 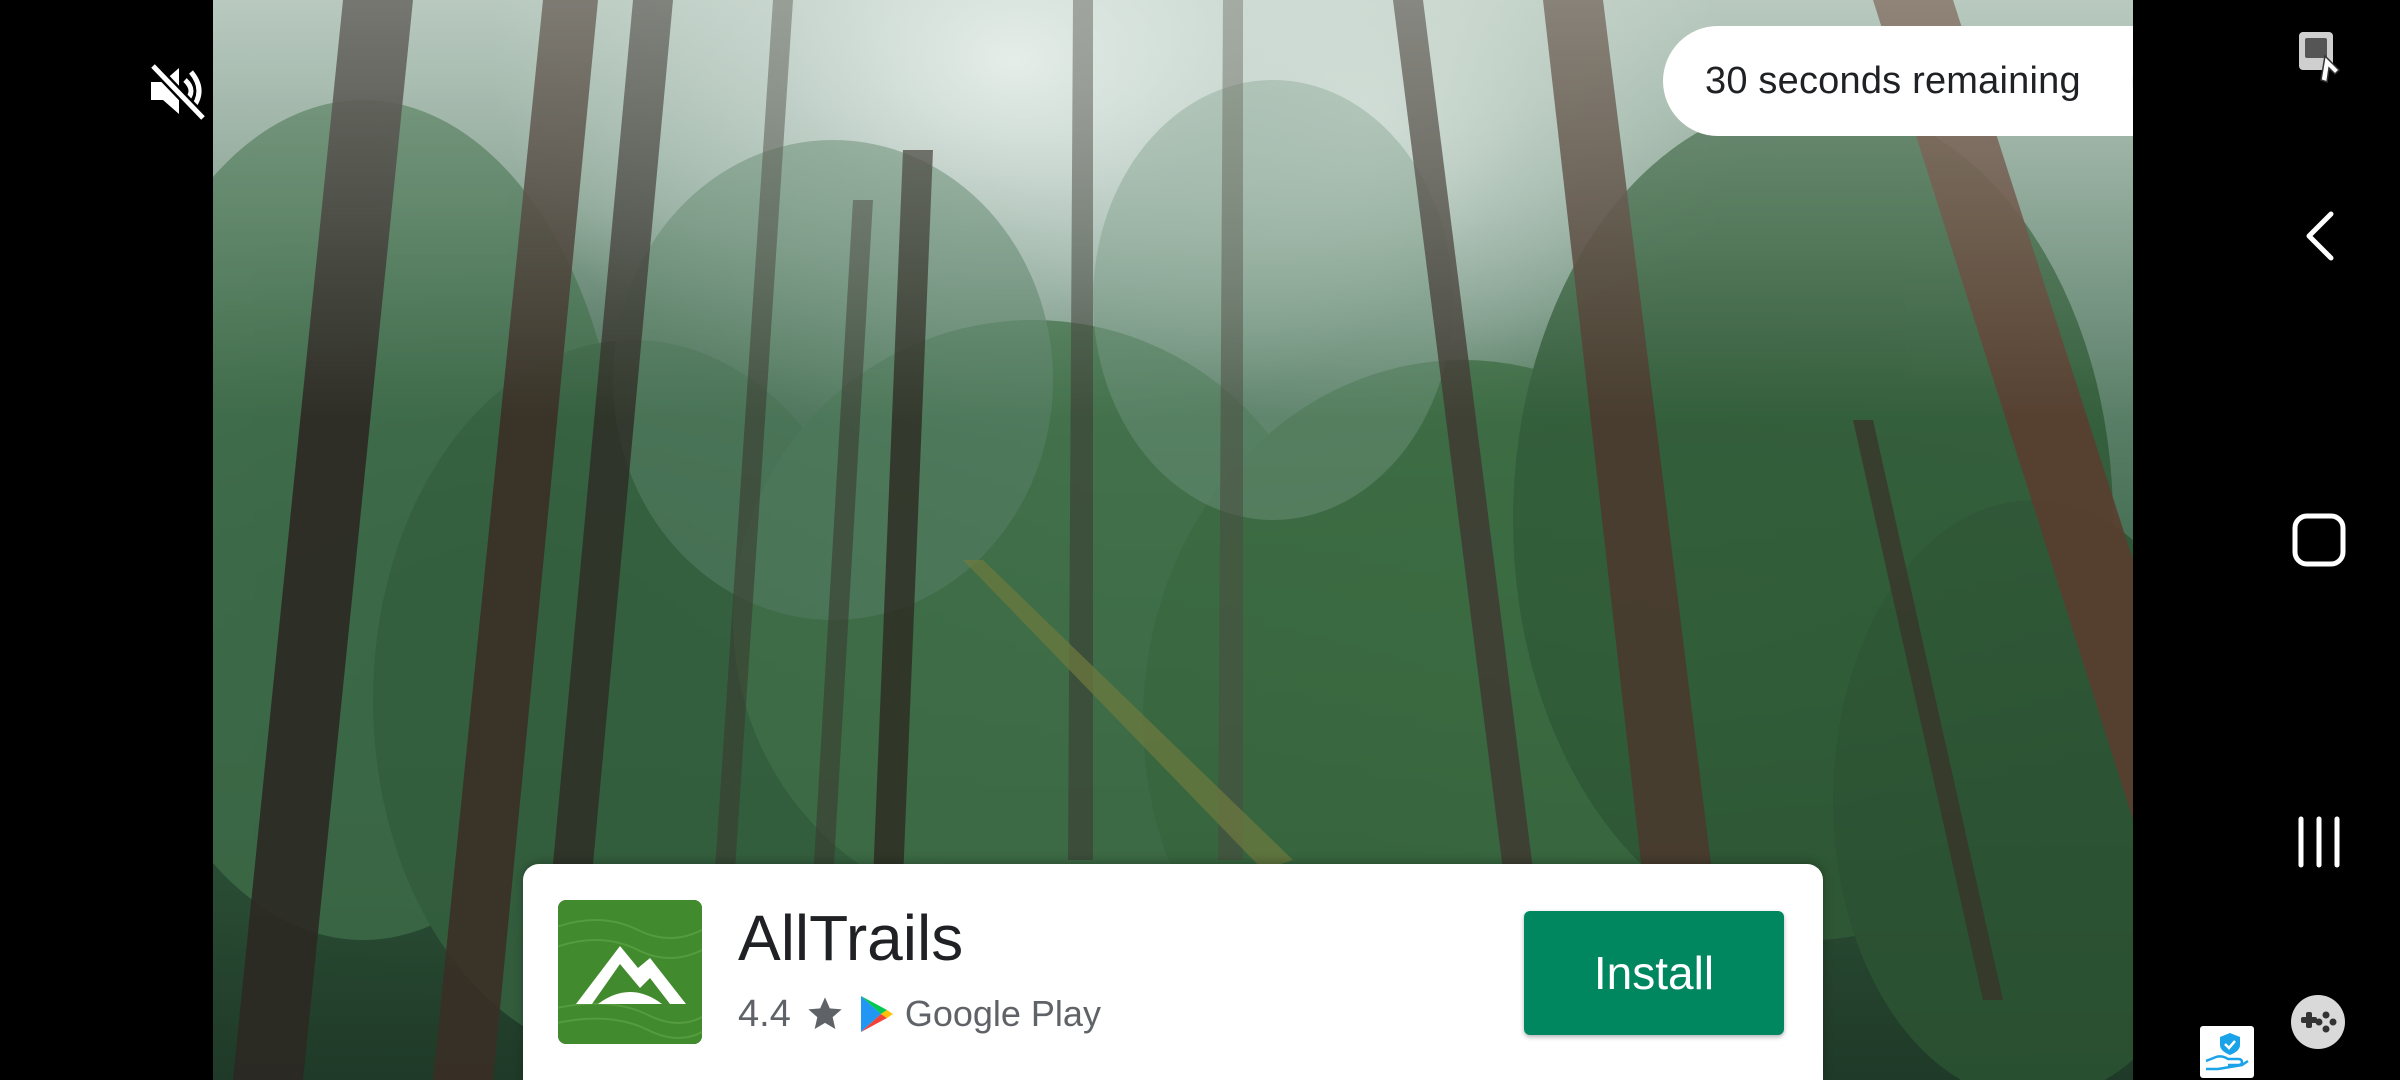 I want to click on volume-muted-icon, so click(x=178, y=92).